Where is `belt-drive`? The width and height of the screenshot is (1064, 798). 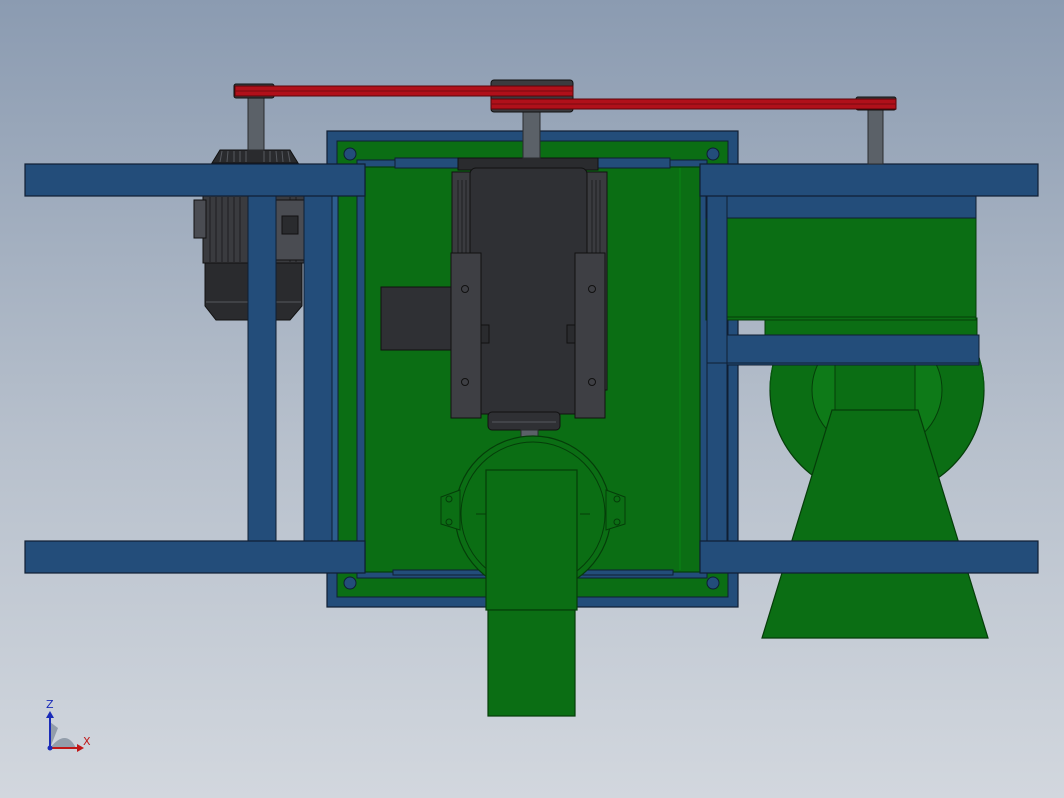
belt-drive is located at coordinates (565, 96).